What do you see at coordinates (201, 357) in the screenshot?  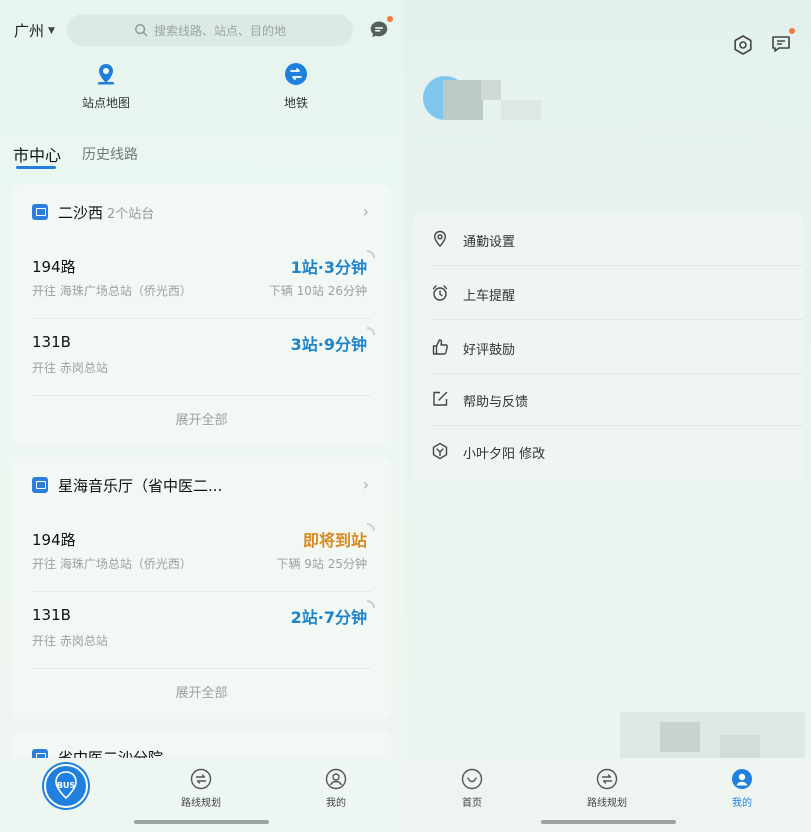 I see `route-row: 131B 开往 赤岗总站 3站·9分钟` at bounding box center [201, 357].